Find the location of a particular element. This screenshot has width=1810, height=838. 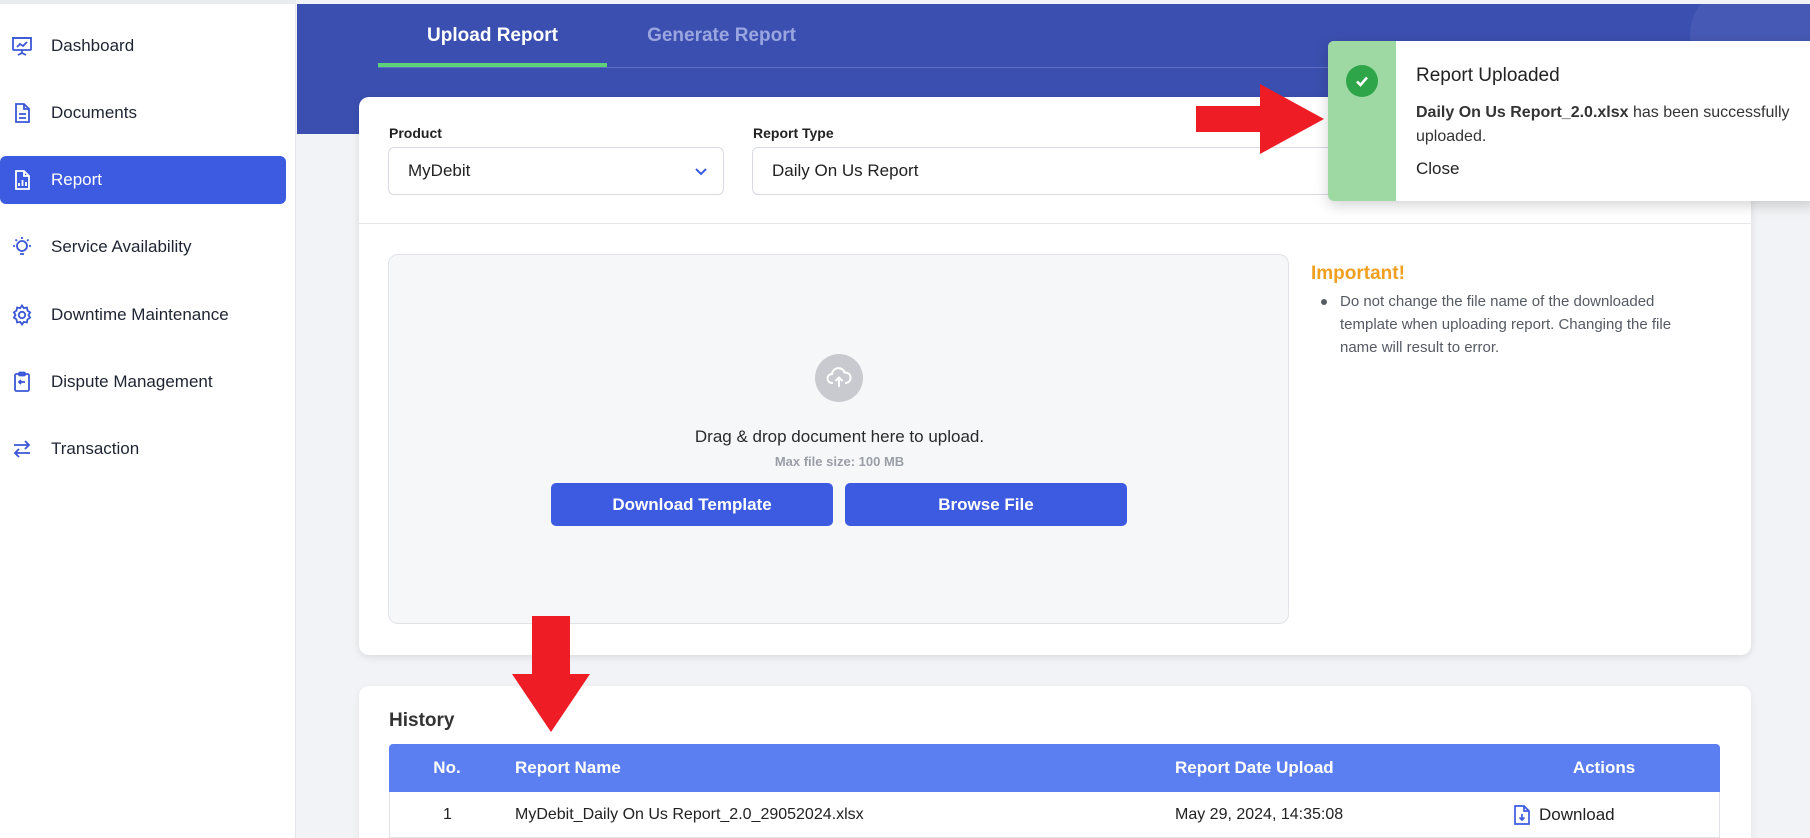

sidebar-item-label: Dashboard is located at coordinates (93, 45).